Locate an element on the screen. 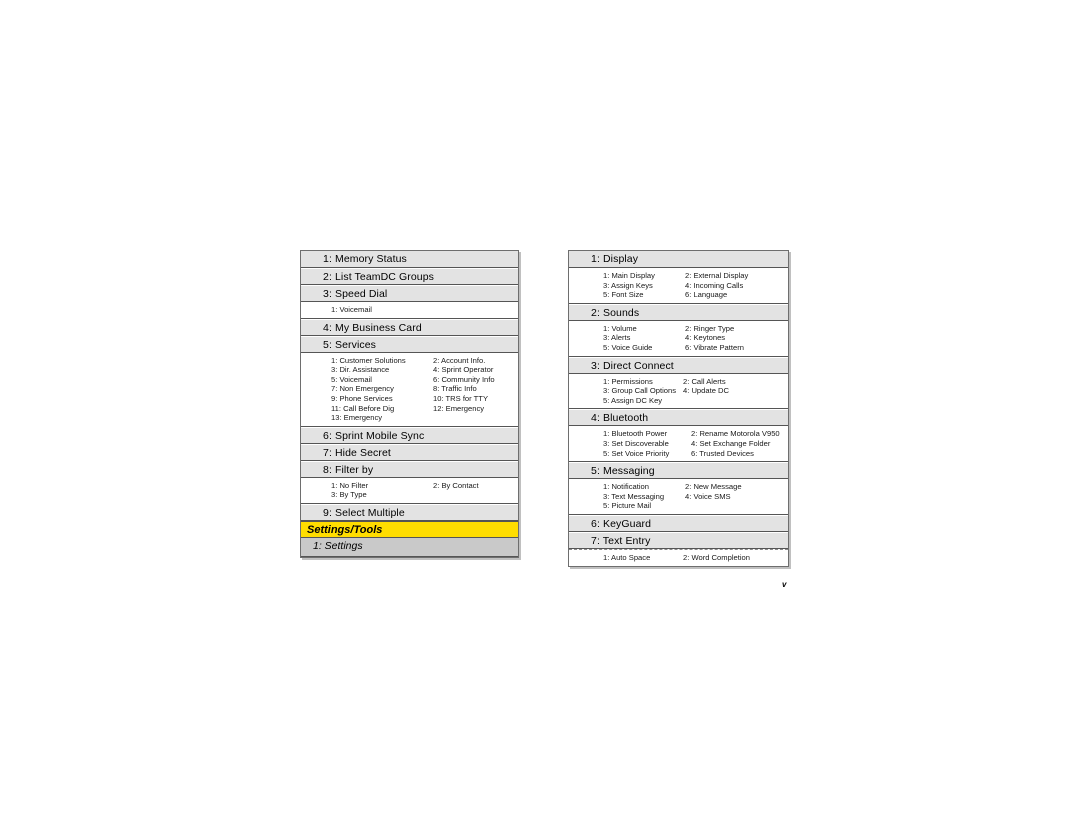 The image size is (1080, 834). submenu-item: 3: Group Call Options is located at coordinates (643, 391).